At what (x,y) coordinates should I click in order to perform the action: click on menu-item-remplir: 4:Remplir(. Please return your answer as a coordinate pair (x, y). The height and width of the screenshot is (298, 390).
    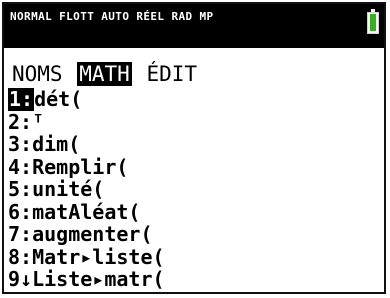
    Looking at the image, I should click on (86, 166).